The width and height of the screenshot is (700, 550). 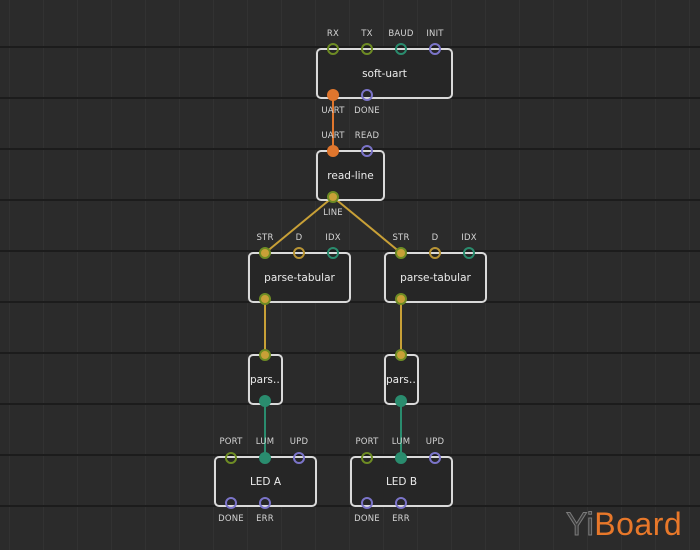 What do you see at coordinates (401, 34) in the screenshot?
I see `pin-label-baud: BAUD` at bounding box center [401, 34].